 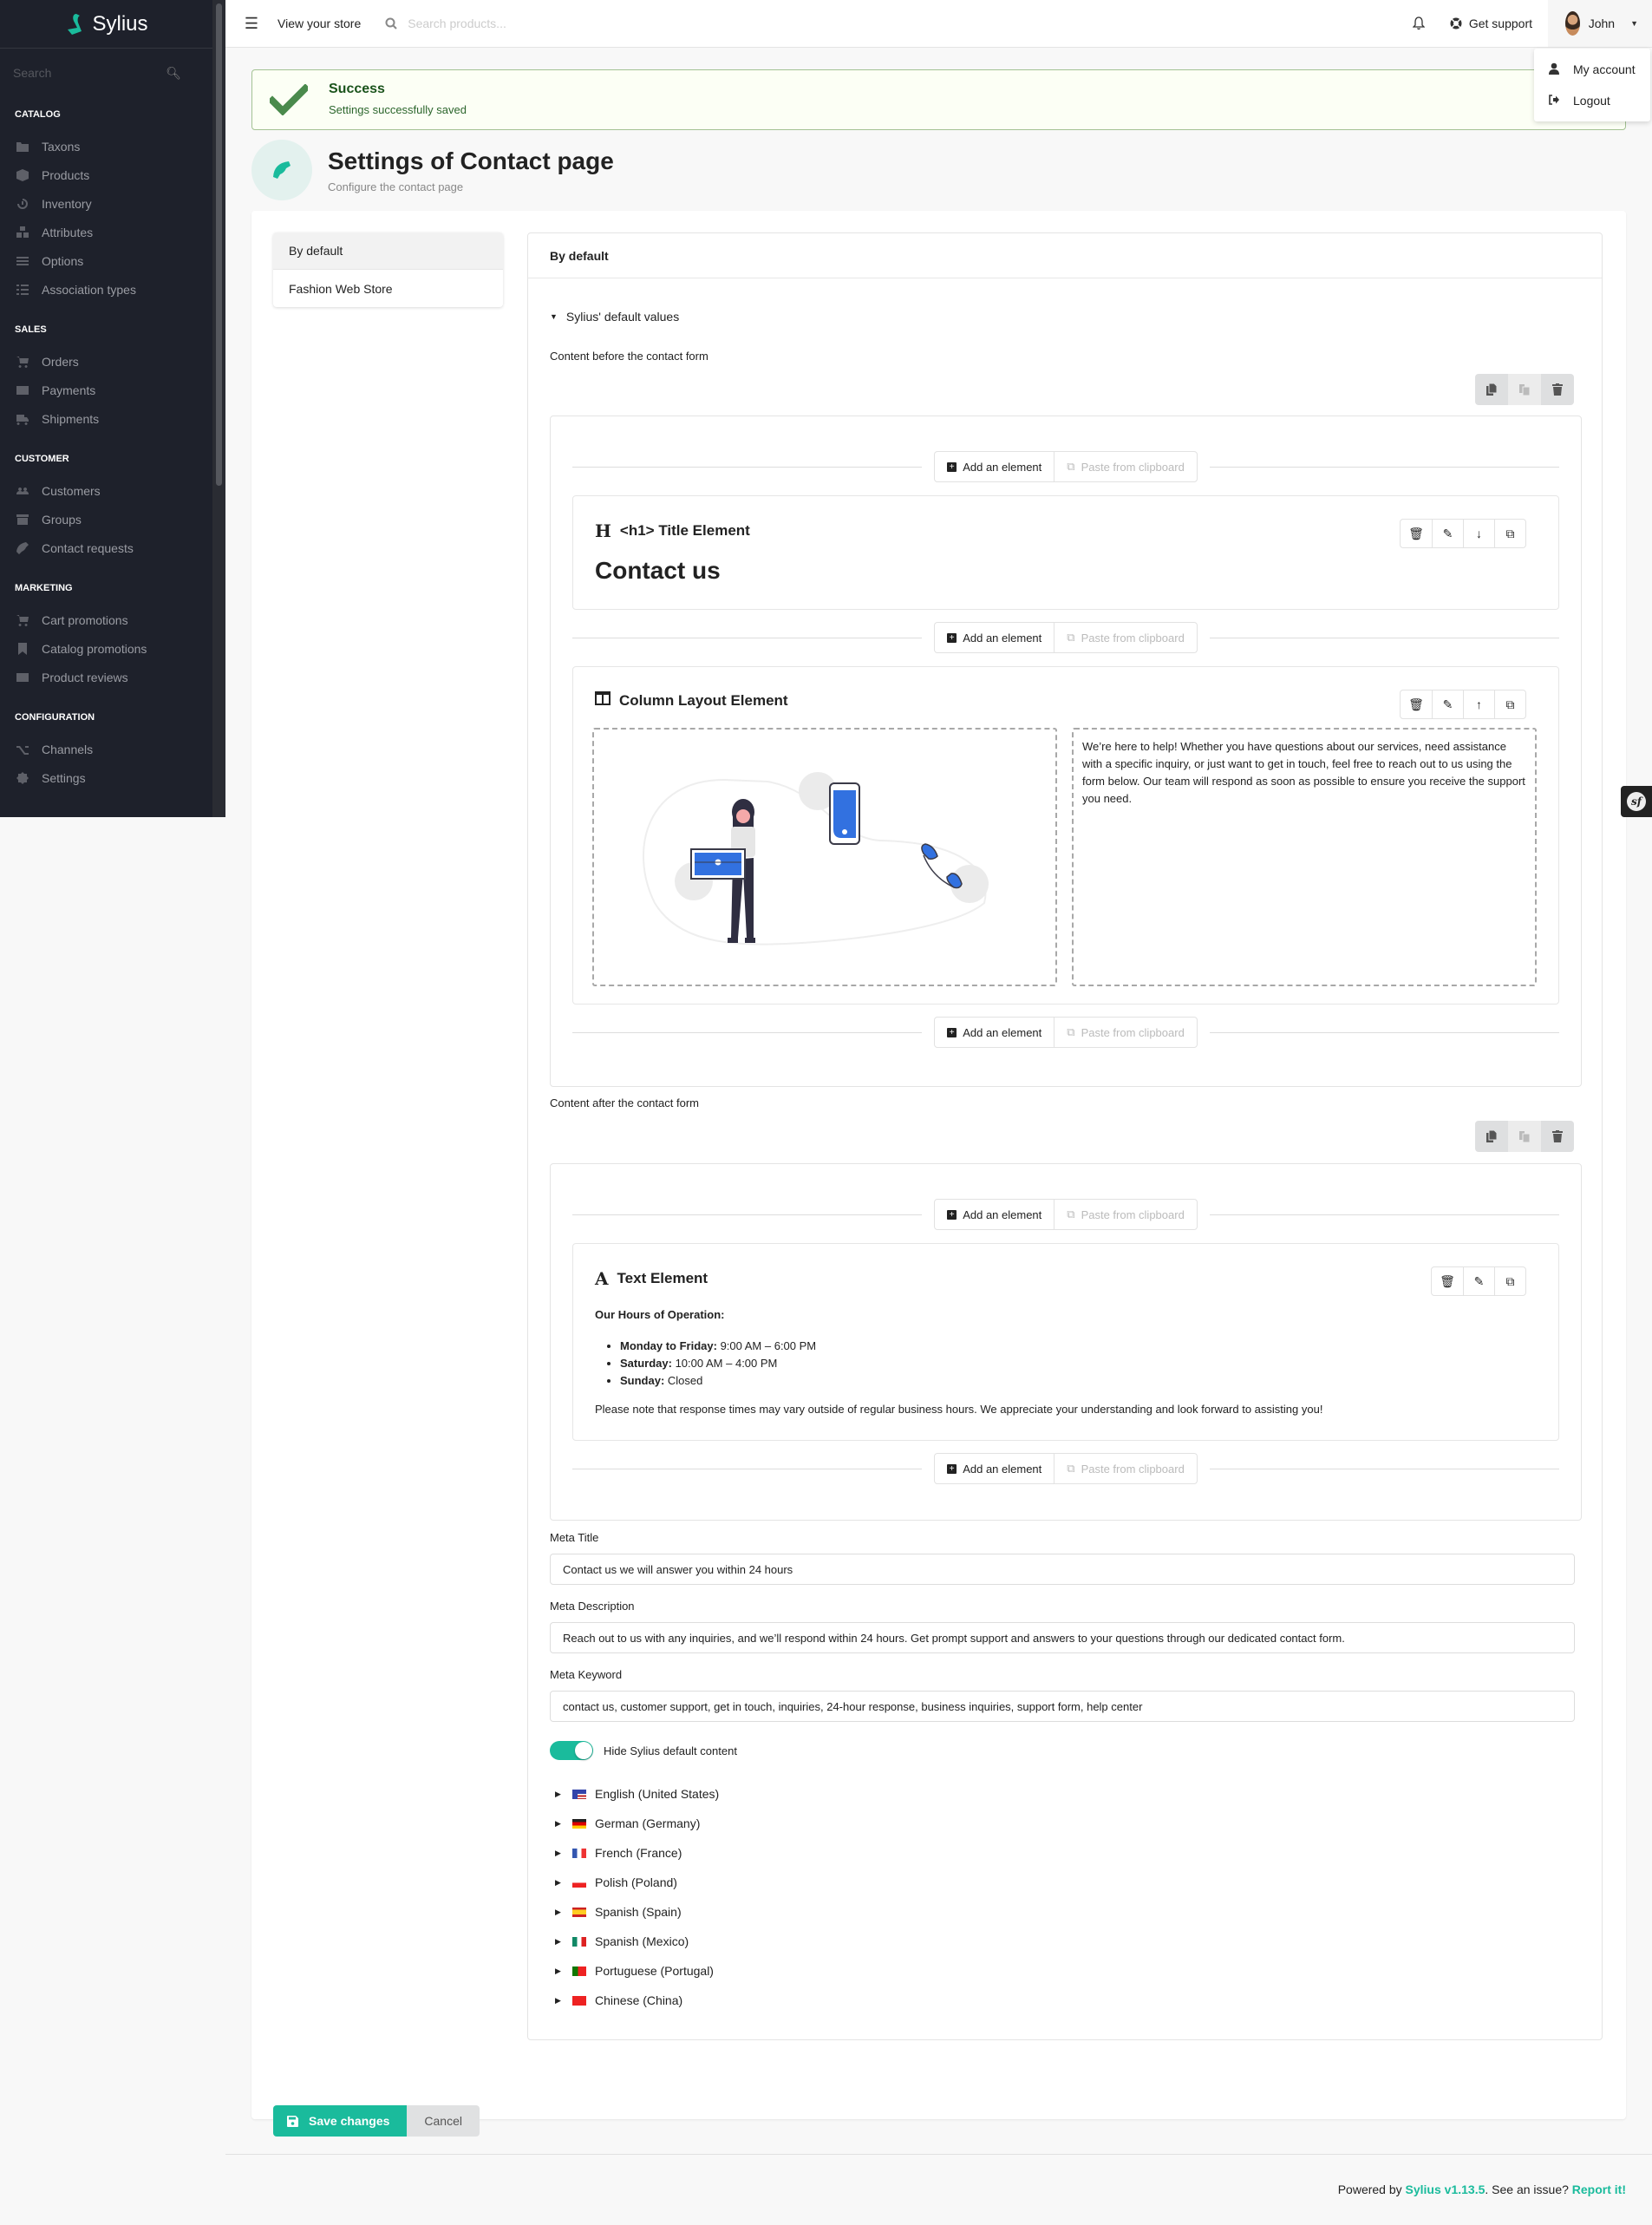 What do you see at coordinates (1419, 23) in the screenshot?
I see `bell-icon` at bounding box center [1419, 23].